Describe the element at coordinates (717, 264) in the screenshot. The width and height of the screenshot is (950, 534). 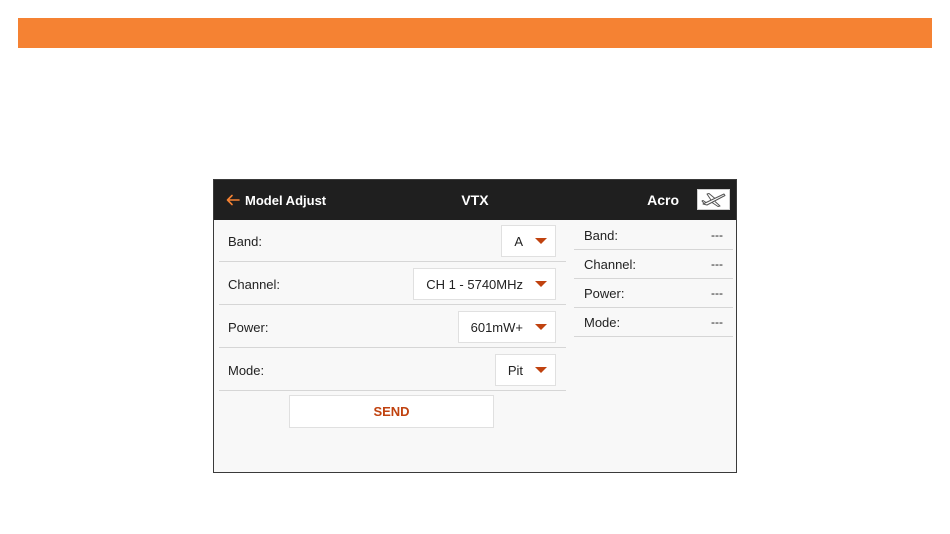
I see `status-channel-value: ---` at that location.